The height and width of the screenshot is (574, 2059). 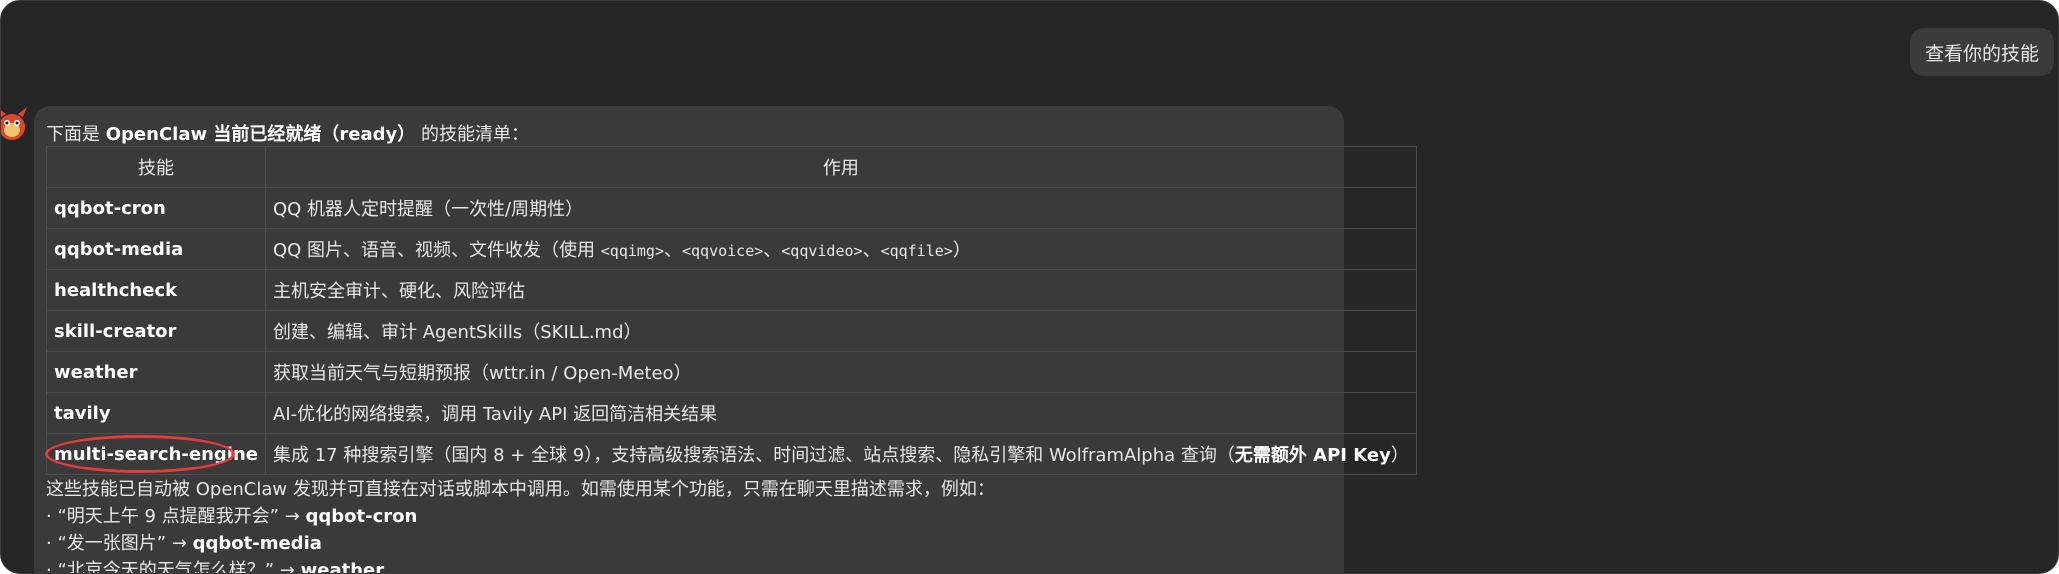 I want to click on intro-suffix: 的技能清单：, so click(x=472, y=134).